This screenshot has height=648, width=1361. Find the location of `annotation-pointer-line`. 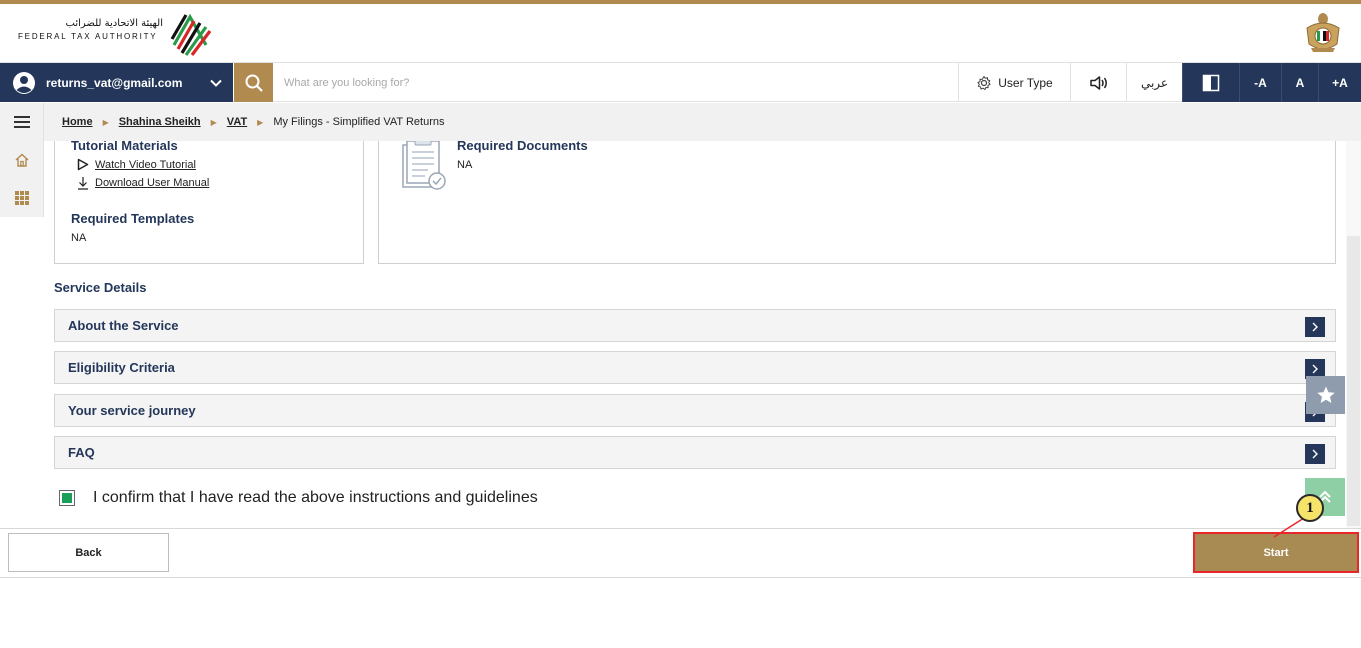

annotation-pointer-line is located at coordinates (1289, 527).